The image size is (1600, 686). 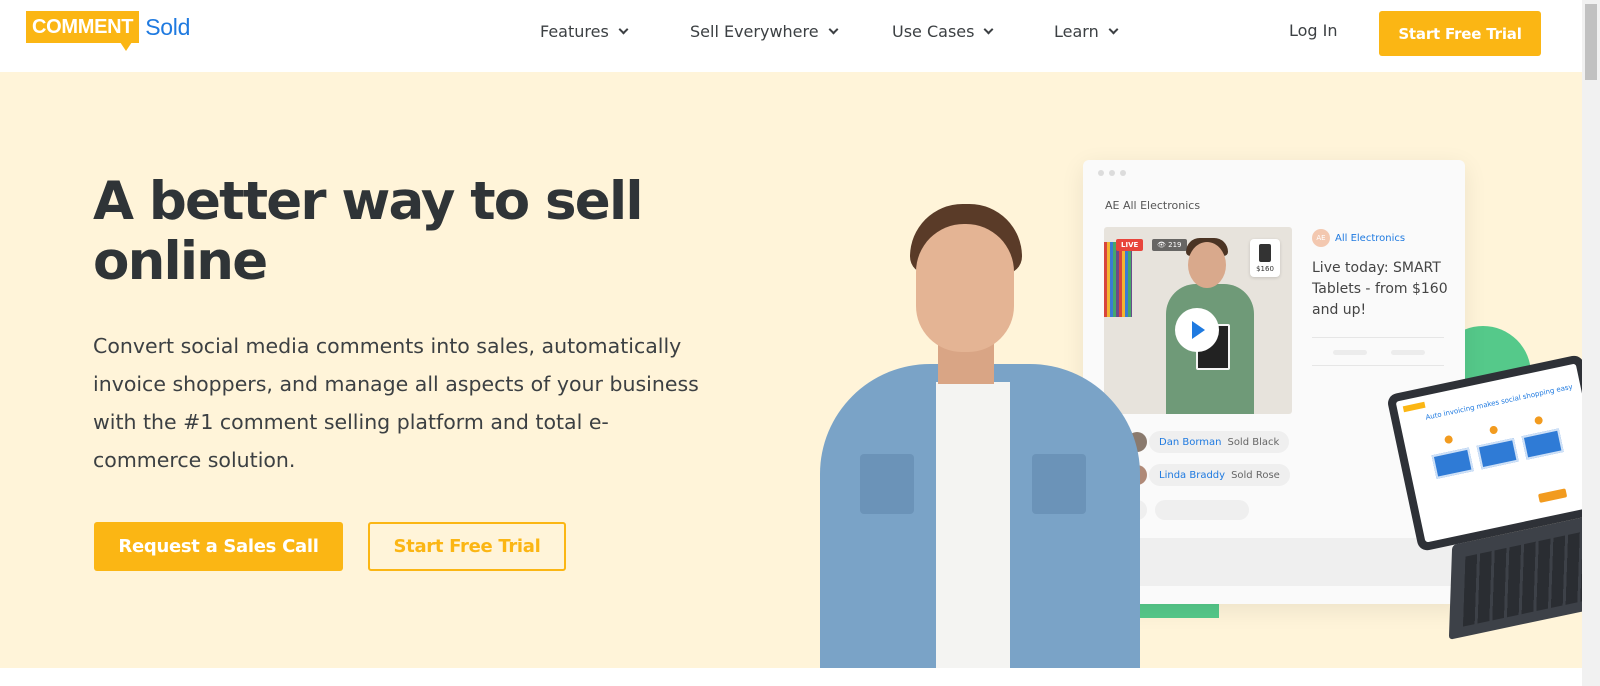 I want to click on nav-use-cases: Use Cases, so click(x=943, y=31).